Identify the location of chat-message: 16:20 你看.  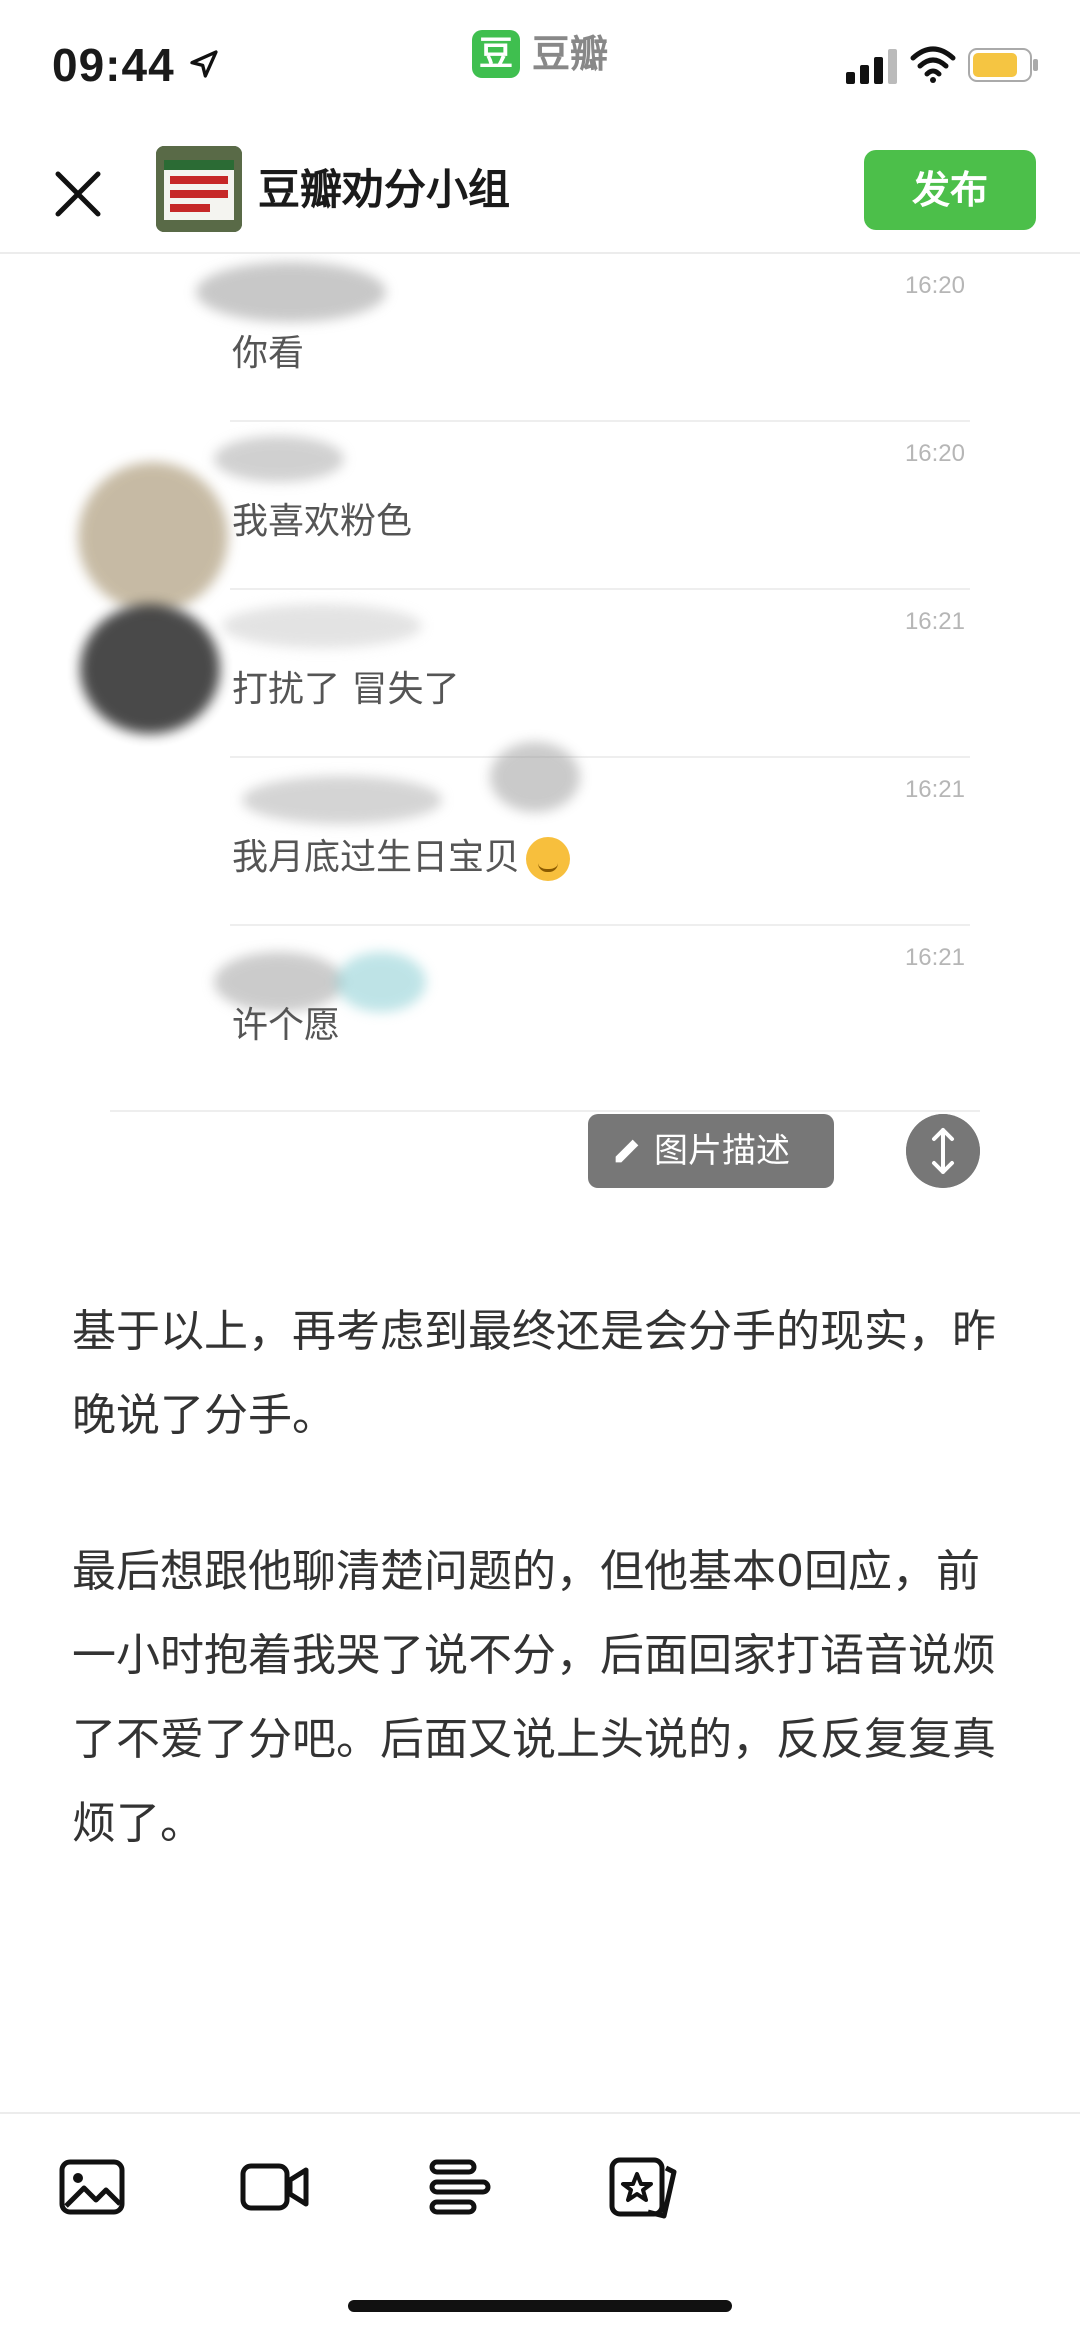
(540, 338).